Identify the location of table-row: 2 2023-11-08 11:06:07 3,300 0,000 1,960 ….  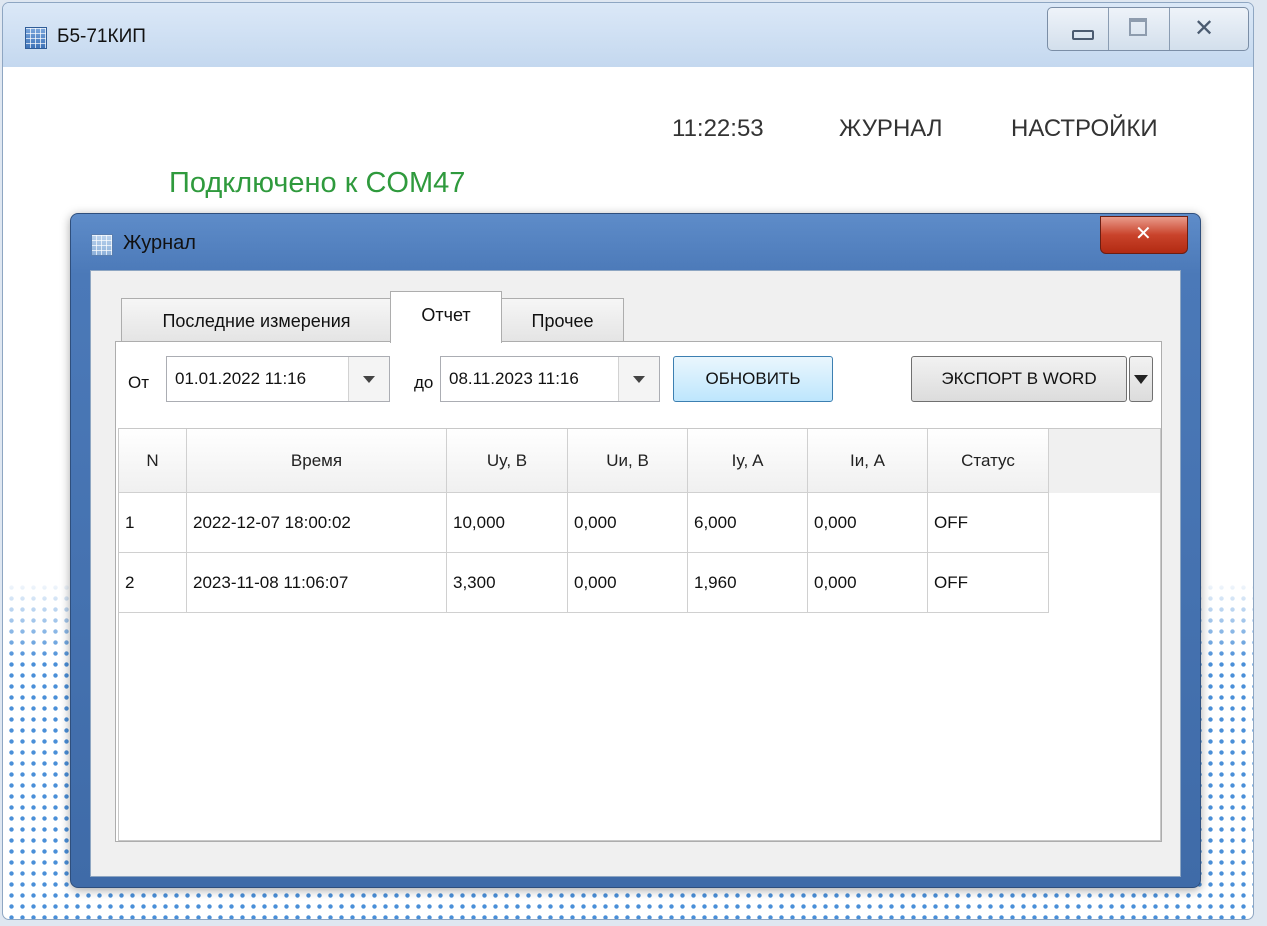
(584, 583).